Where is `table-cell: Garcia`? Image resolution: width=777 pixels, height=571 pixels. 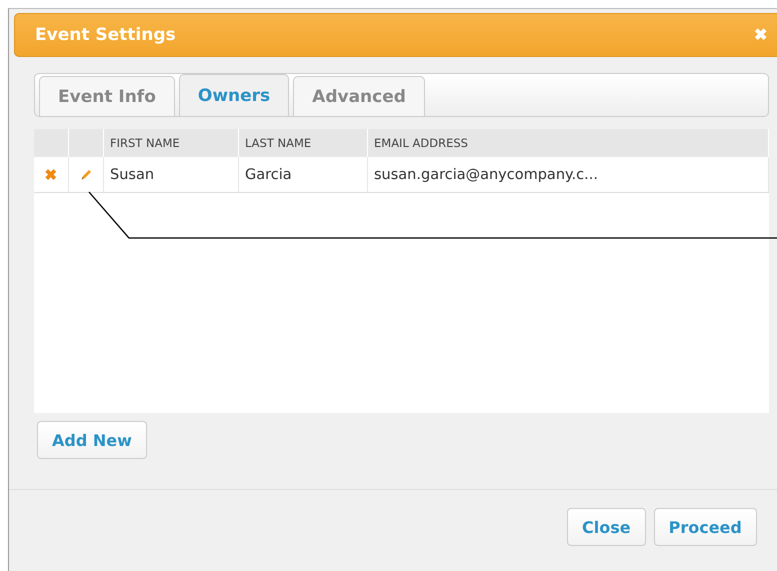
table-cell: Garcia is located at coordinates (303, 174).